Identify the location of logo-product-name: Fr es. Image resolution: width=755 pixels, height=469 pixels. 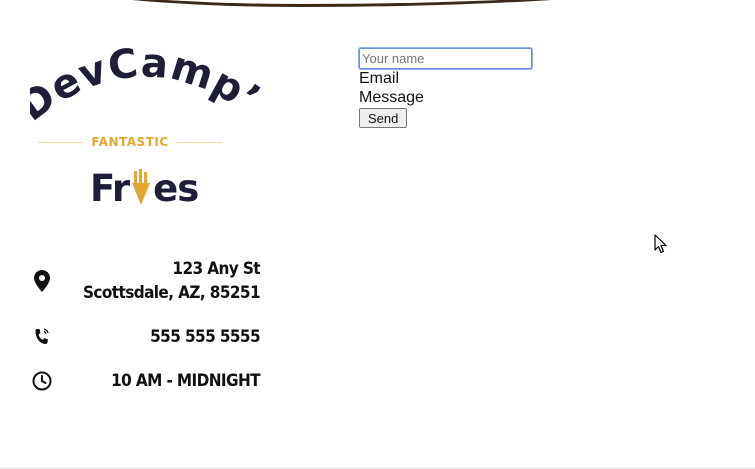
(144, 188).